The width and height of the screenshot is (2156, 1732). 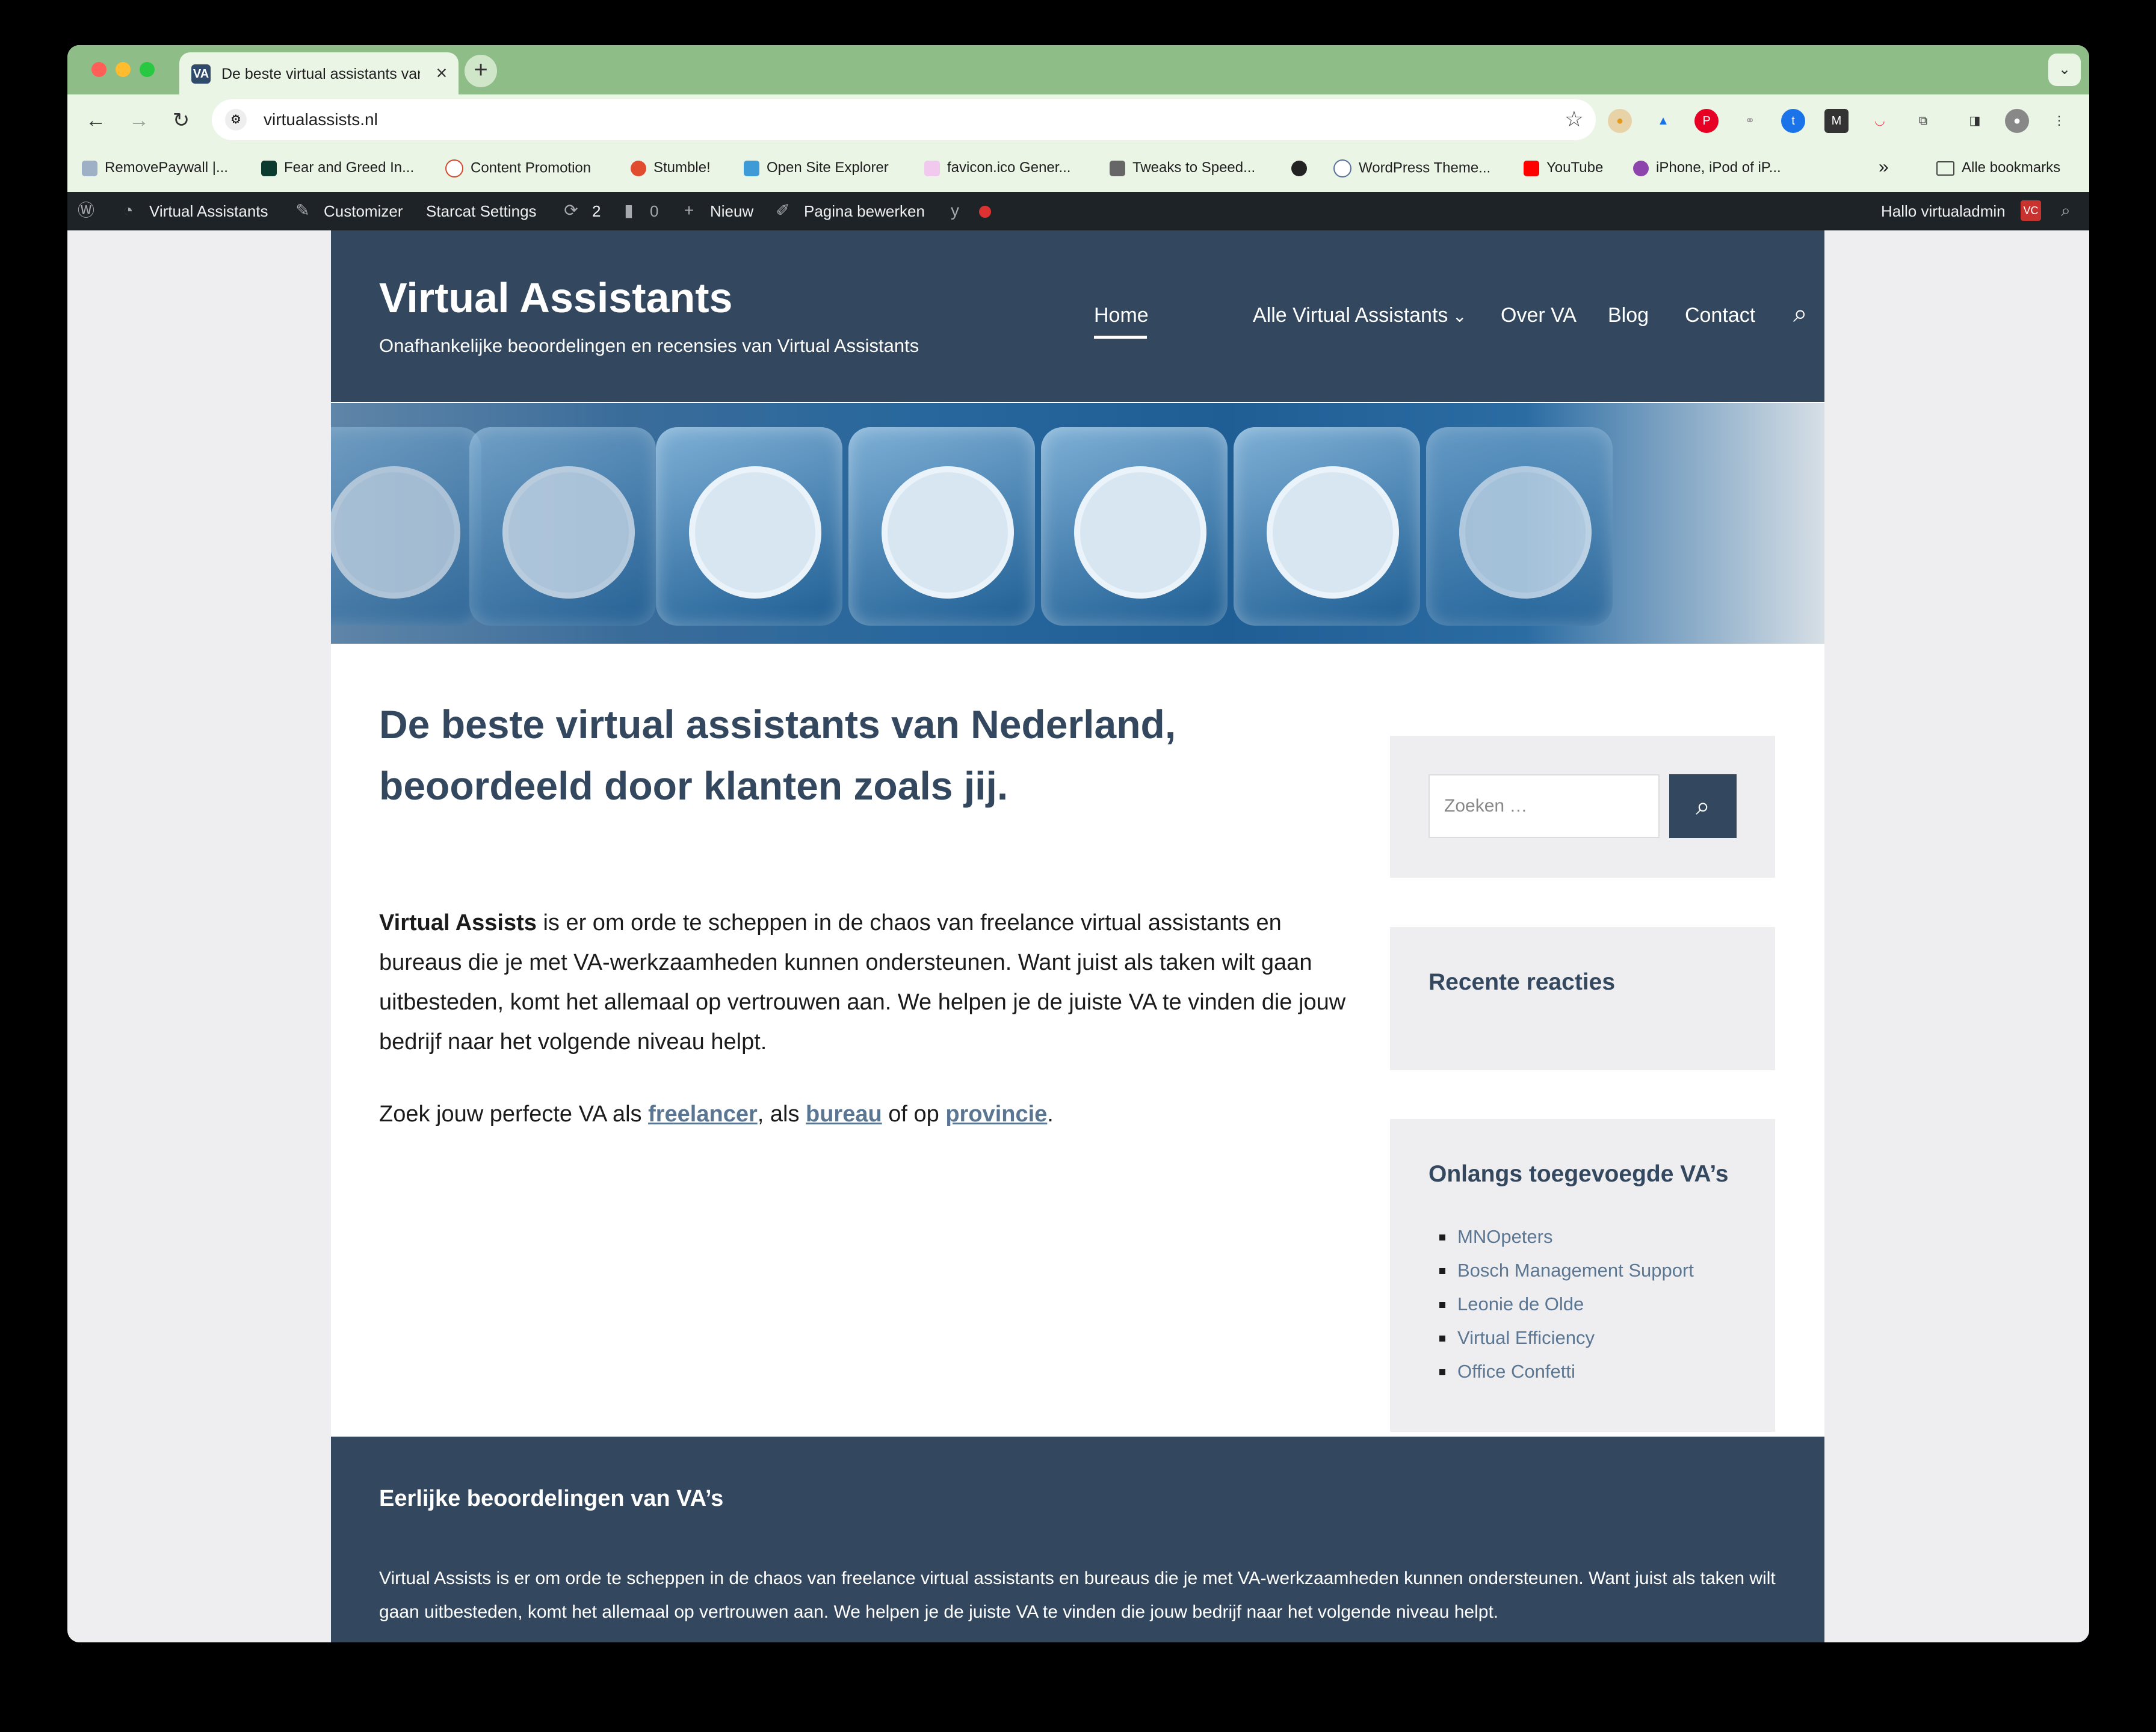 What do you see at coordinates (985, 210) in the screenshot?
I see `seo-status-dot-icon` at bounding box center [985, 210].